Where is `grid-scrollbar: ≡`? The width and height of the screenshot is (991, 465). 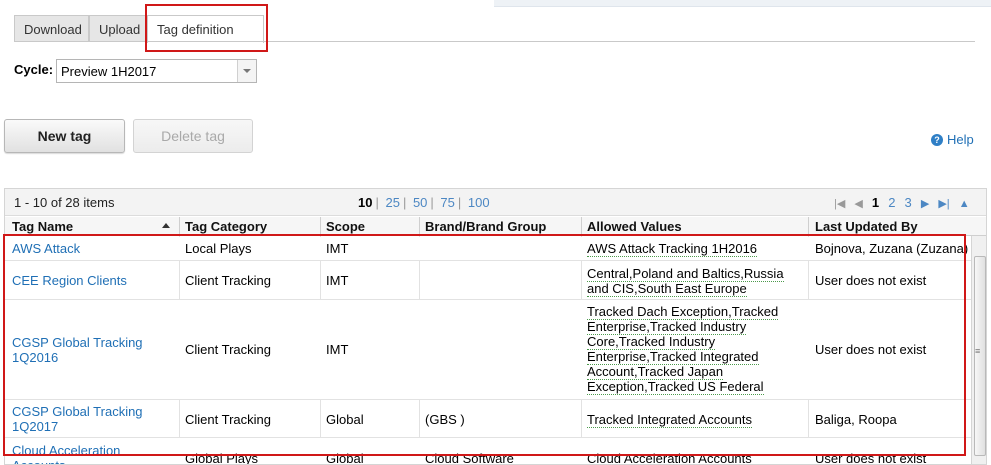
grid-scrollbar: ≡ is located at coordinates (978, 350).